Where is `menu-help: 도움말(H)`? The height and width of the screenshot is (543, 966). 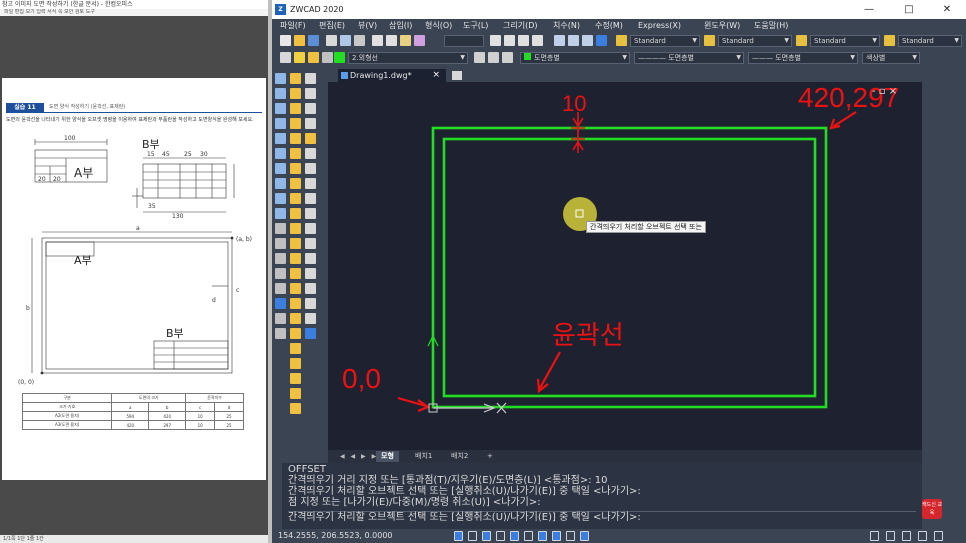
menu-help: 도움말(H) is located at coordinates (771, 26).